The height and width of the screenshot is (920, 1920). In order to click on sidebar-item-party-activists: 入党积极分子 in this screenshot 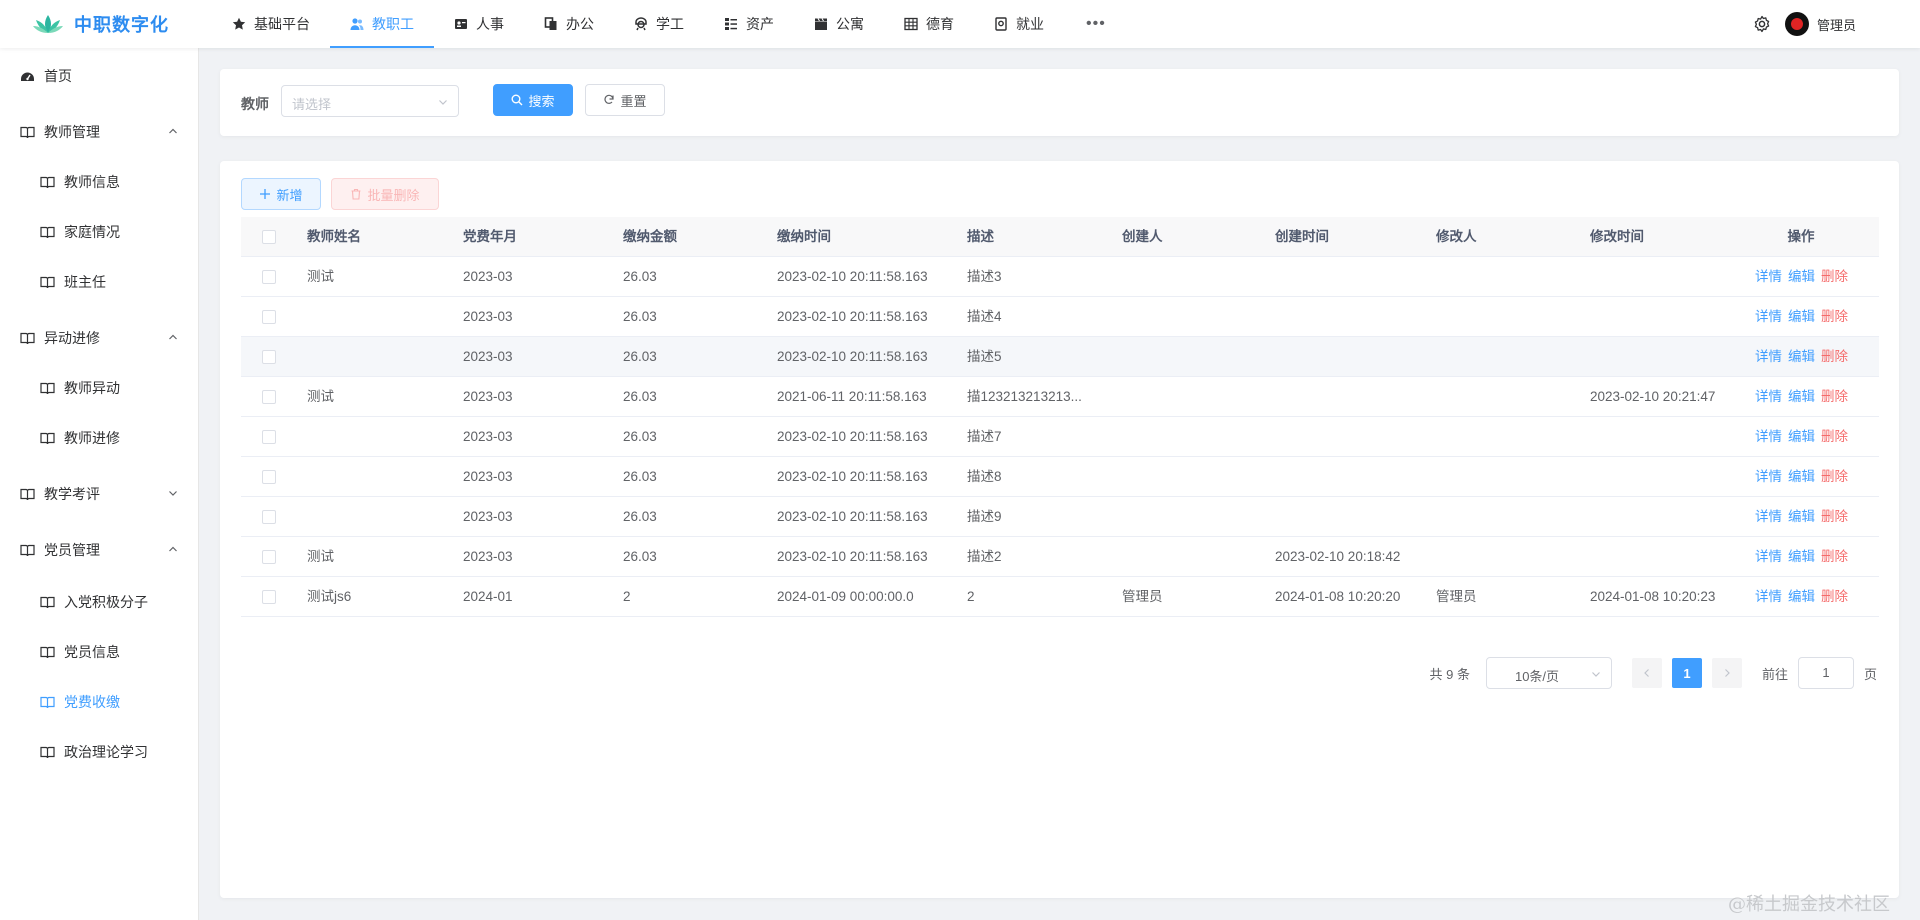, I will do `click(99, 602)`.